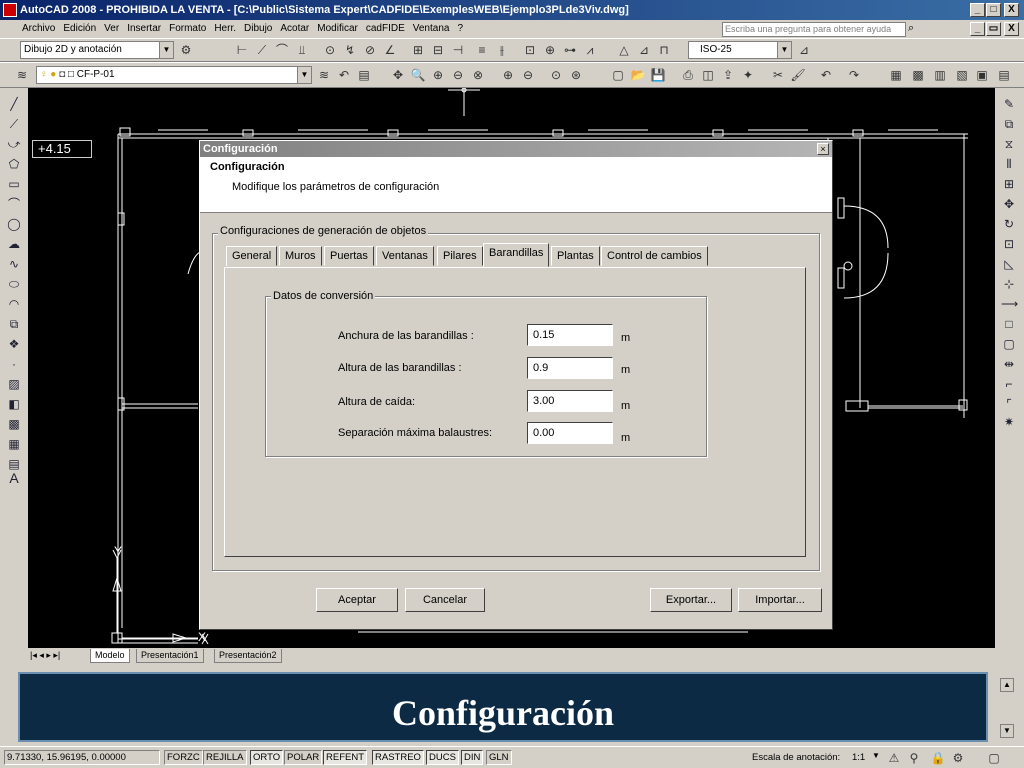  What do you see at coordinates (14, 364) in the screenshot?
I see `point-icon: ·` at bounding box center [14, 364].